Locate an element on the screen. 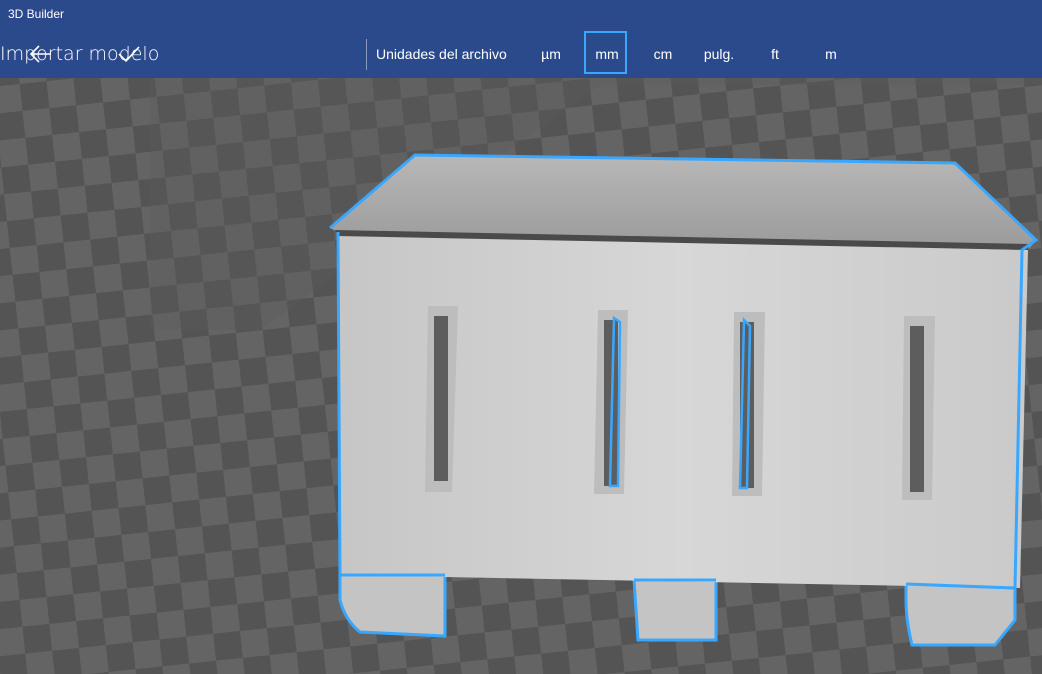  unit-option-um: µm is located at coordinates (551, 54).